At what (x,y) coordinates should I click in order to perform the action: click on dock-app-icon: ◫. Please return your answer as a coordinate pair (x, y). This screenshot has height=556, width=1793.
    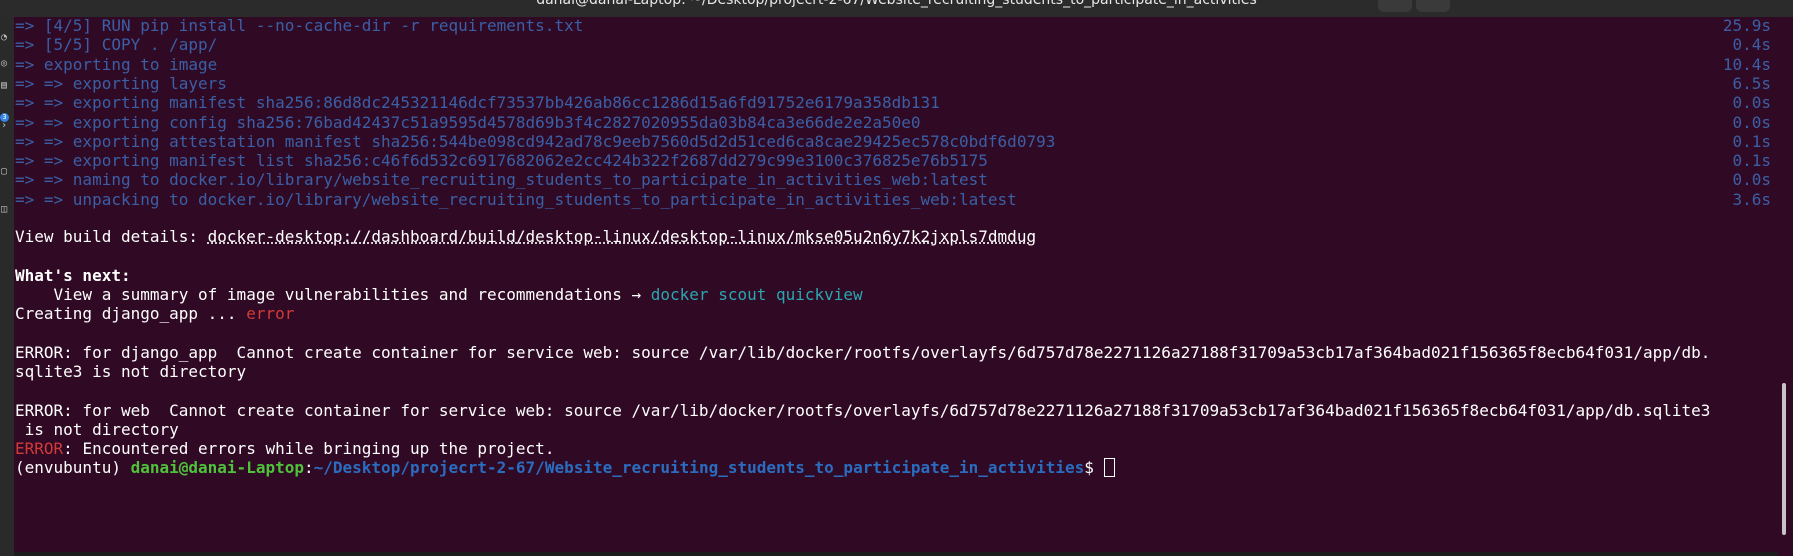
    Looking at the image, I should click on (4, 210).